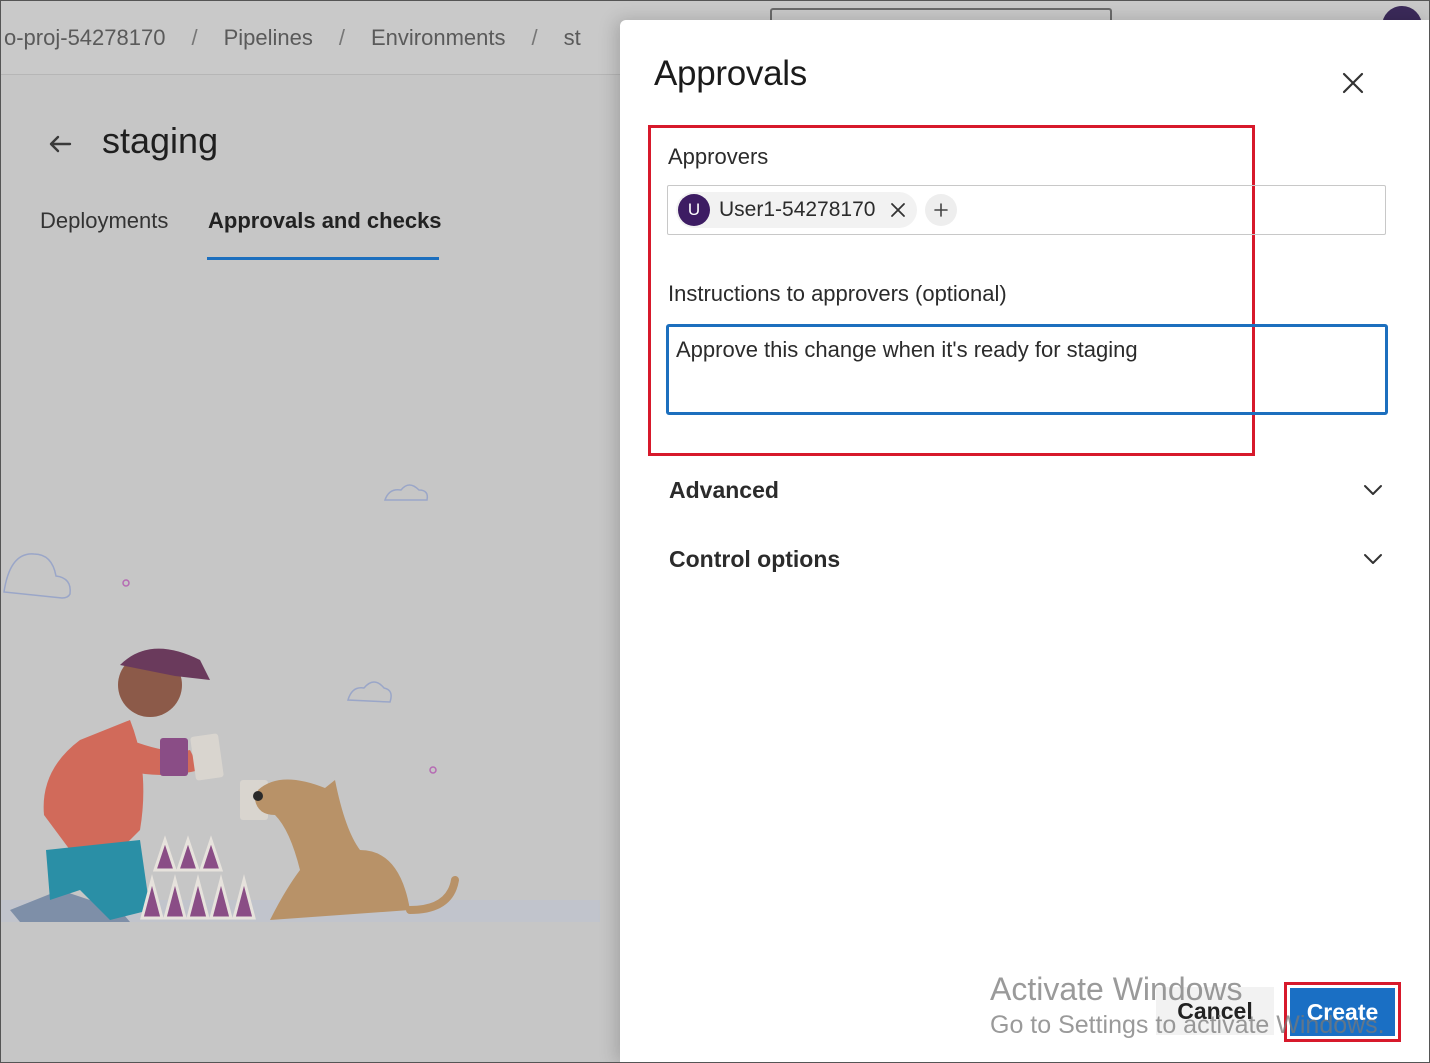  I want to click on tab-approvals-and-checks: Approvals and checks, so click(325, 221).